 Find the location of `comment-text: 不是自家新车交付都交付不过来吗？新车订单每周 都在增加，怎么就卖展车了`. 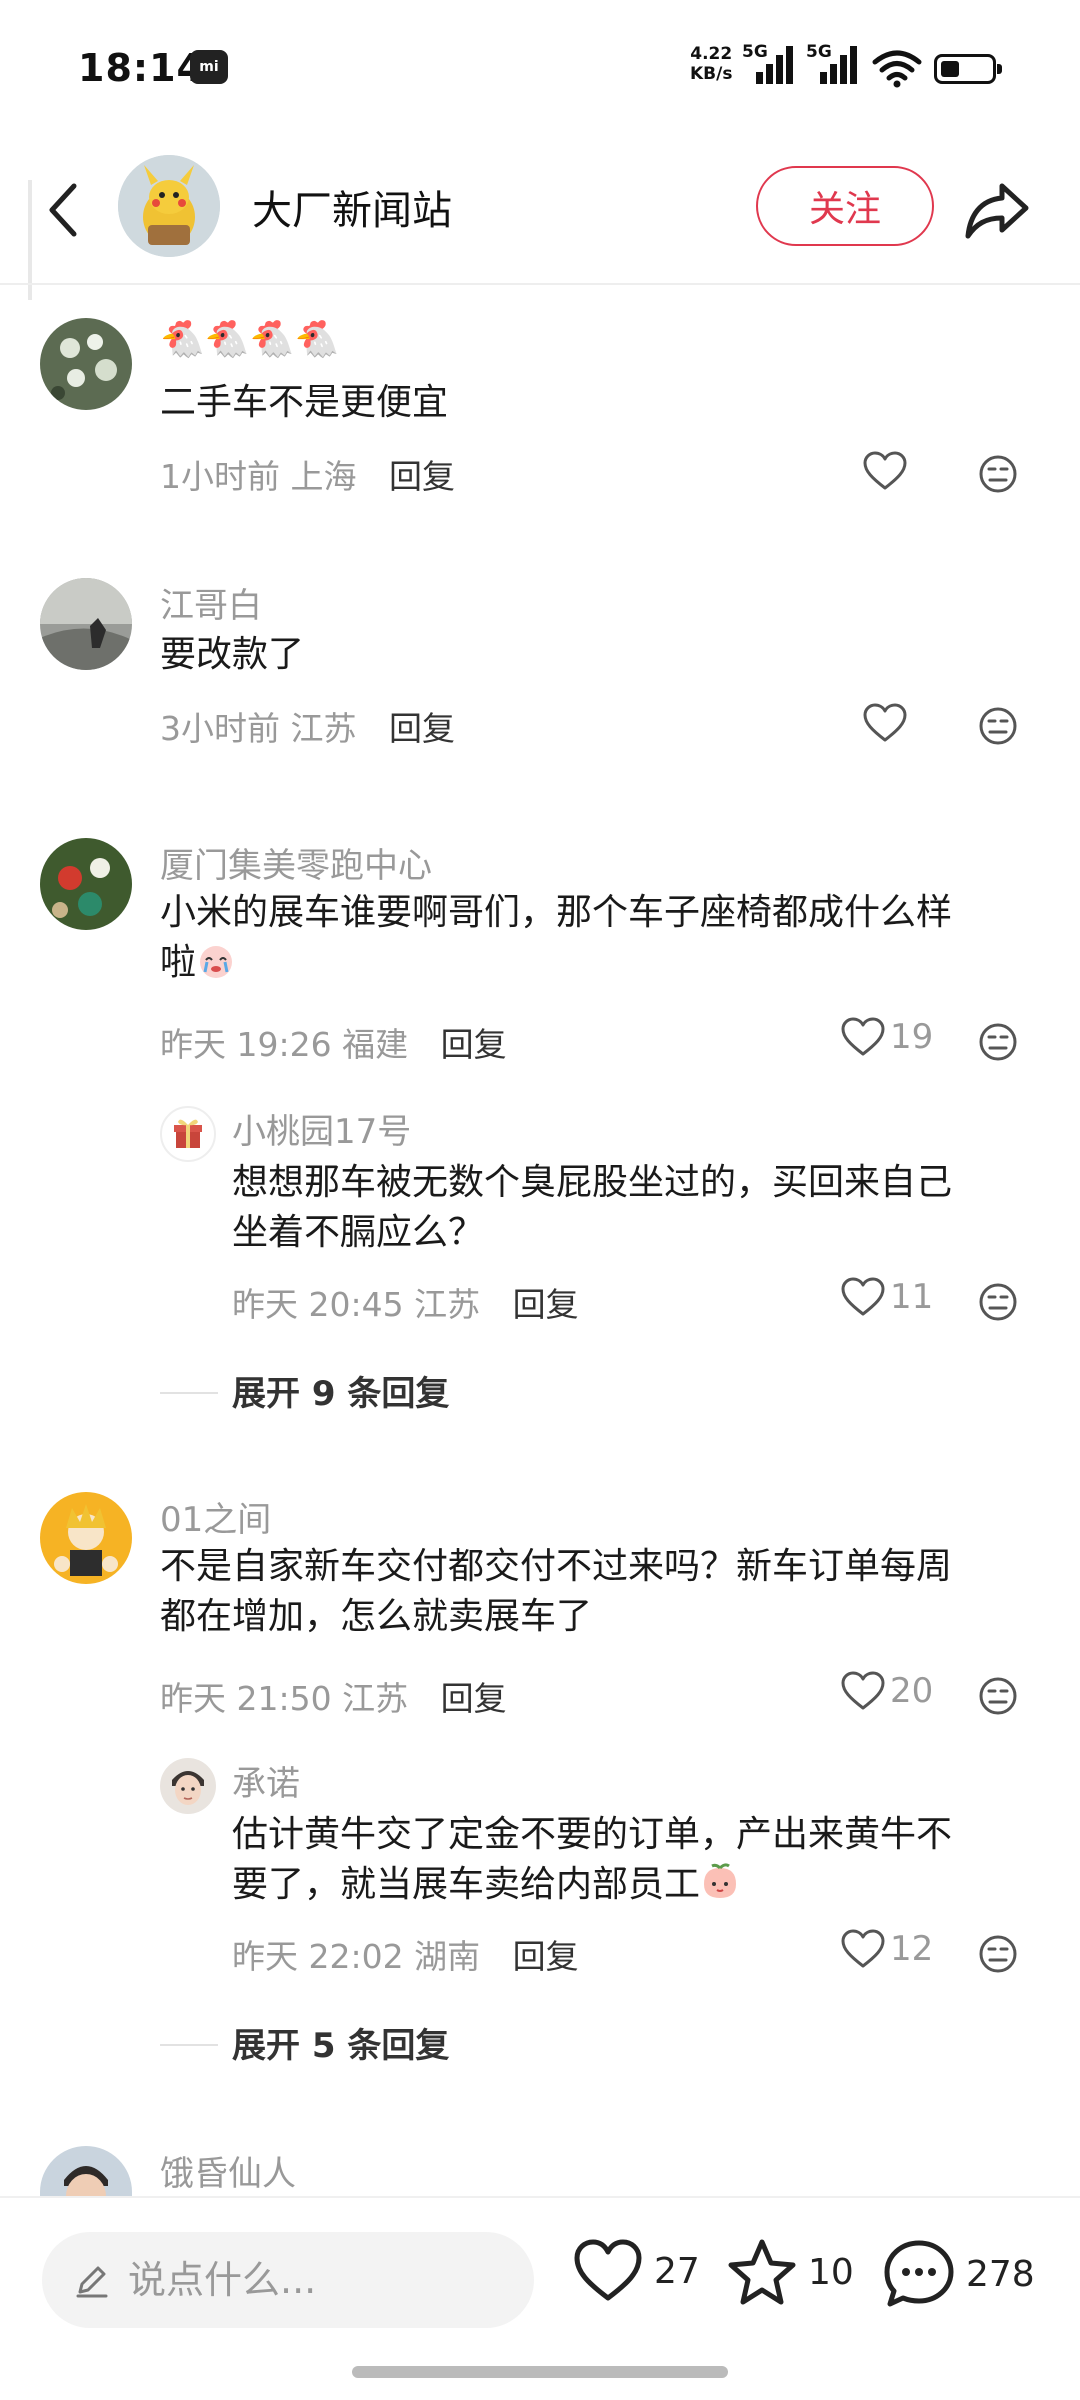

comment-text: 不是自家新车交付都交付不过来吗？新车订单每周 都在增加，怎么就卖展车了 is located at coordinates (590, 1592).